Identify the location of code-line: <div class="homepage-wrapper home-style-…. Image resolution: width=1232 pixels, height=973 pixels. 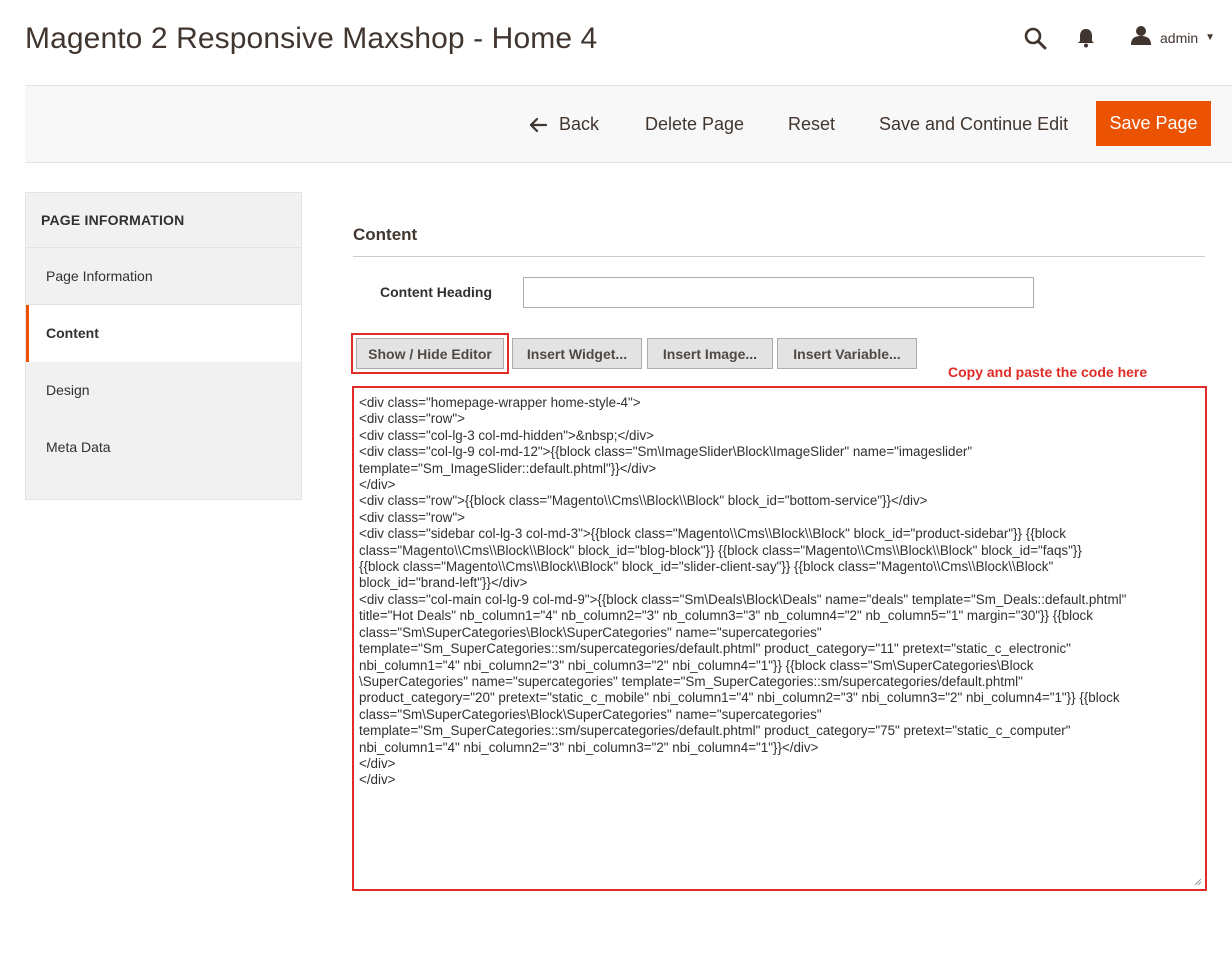
(500, 402).